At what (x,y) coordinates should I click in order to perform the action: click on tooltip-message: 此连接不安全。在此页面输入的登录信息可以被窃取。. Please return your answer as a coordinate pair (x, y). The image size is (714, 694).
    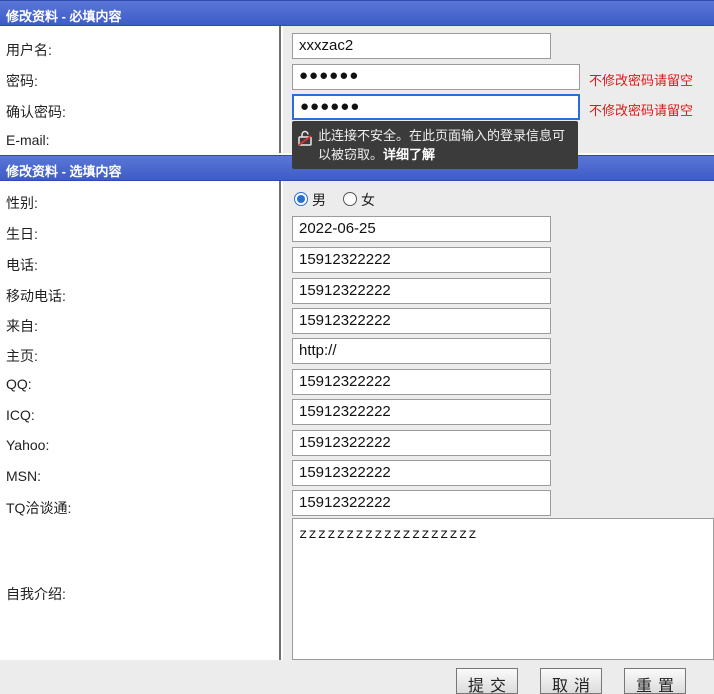
    Looking at the image, I should click on (442, 145).